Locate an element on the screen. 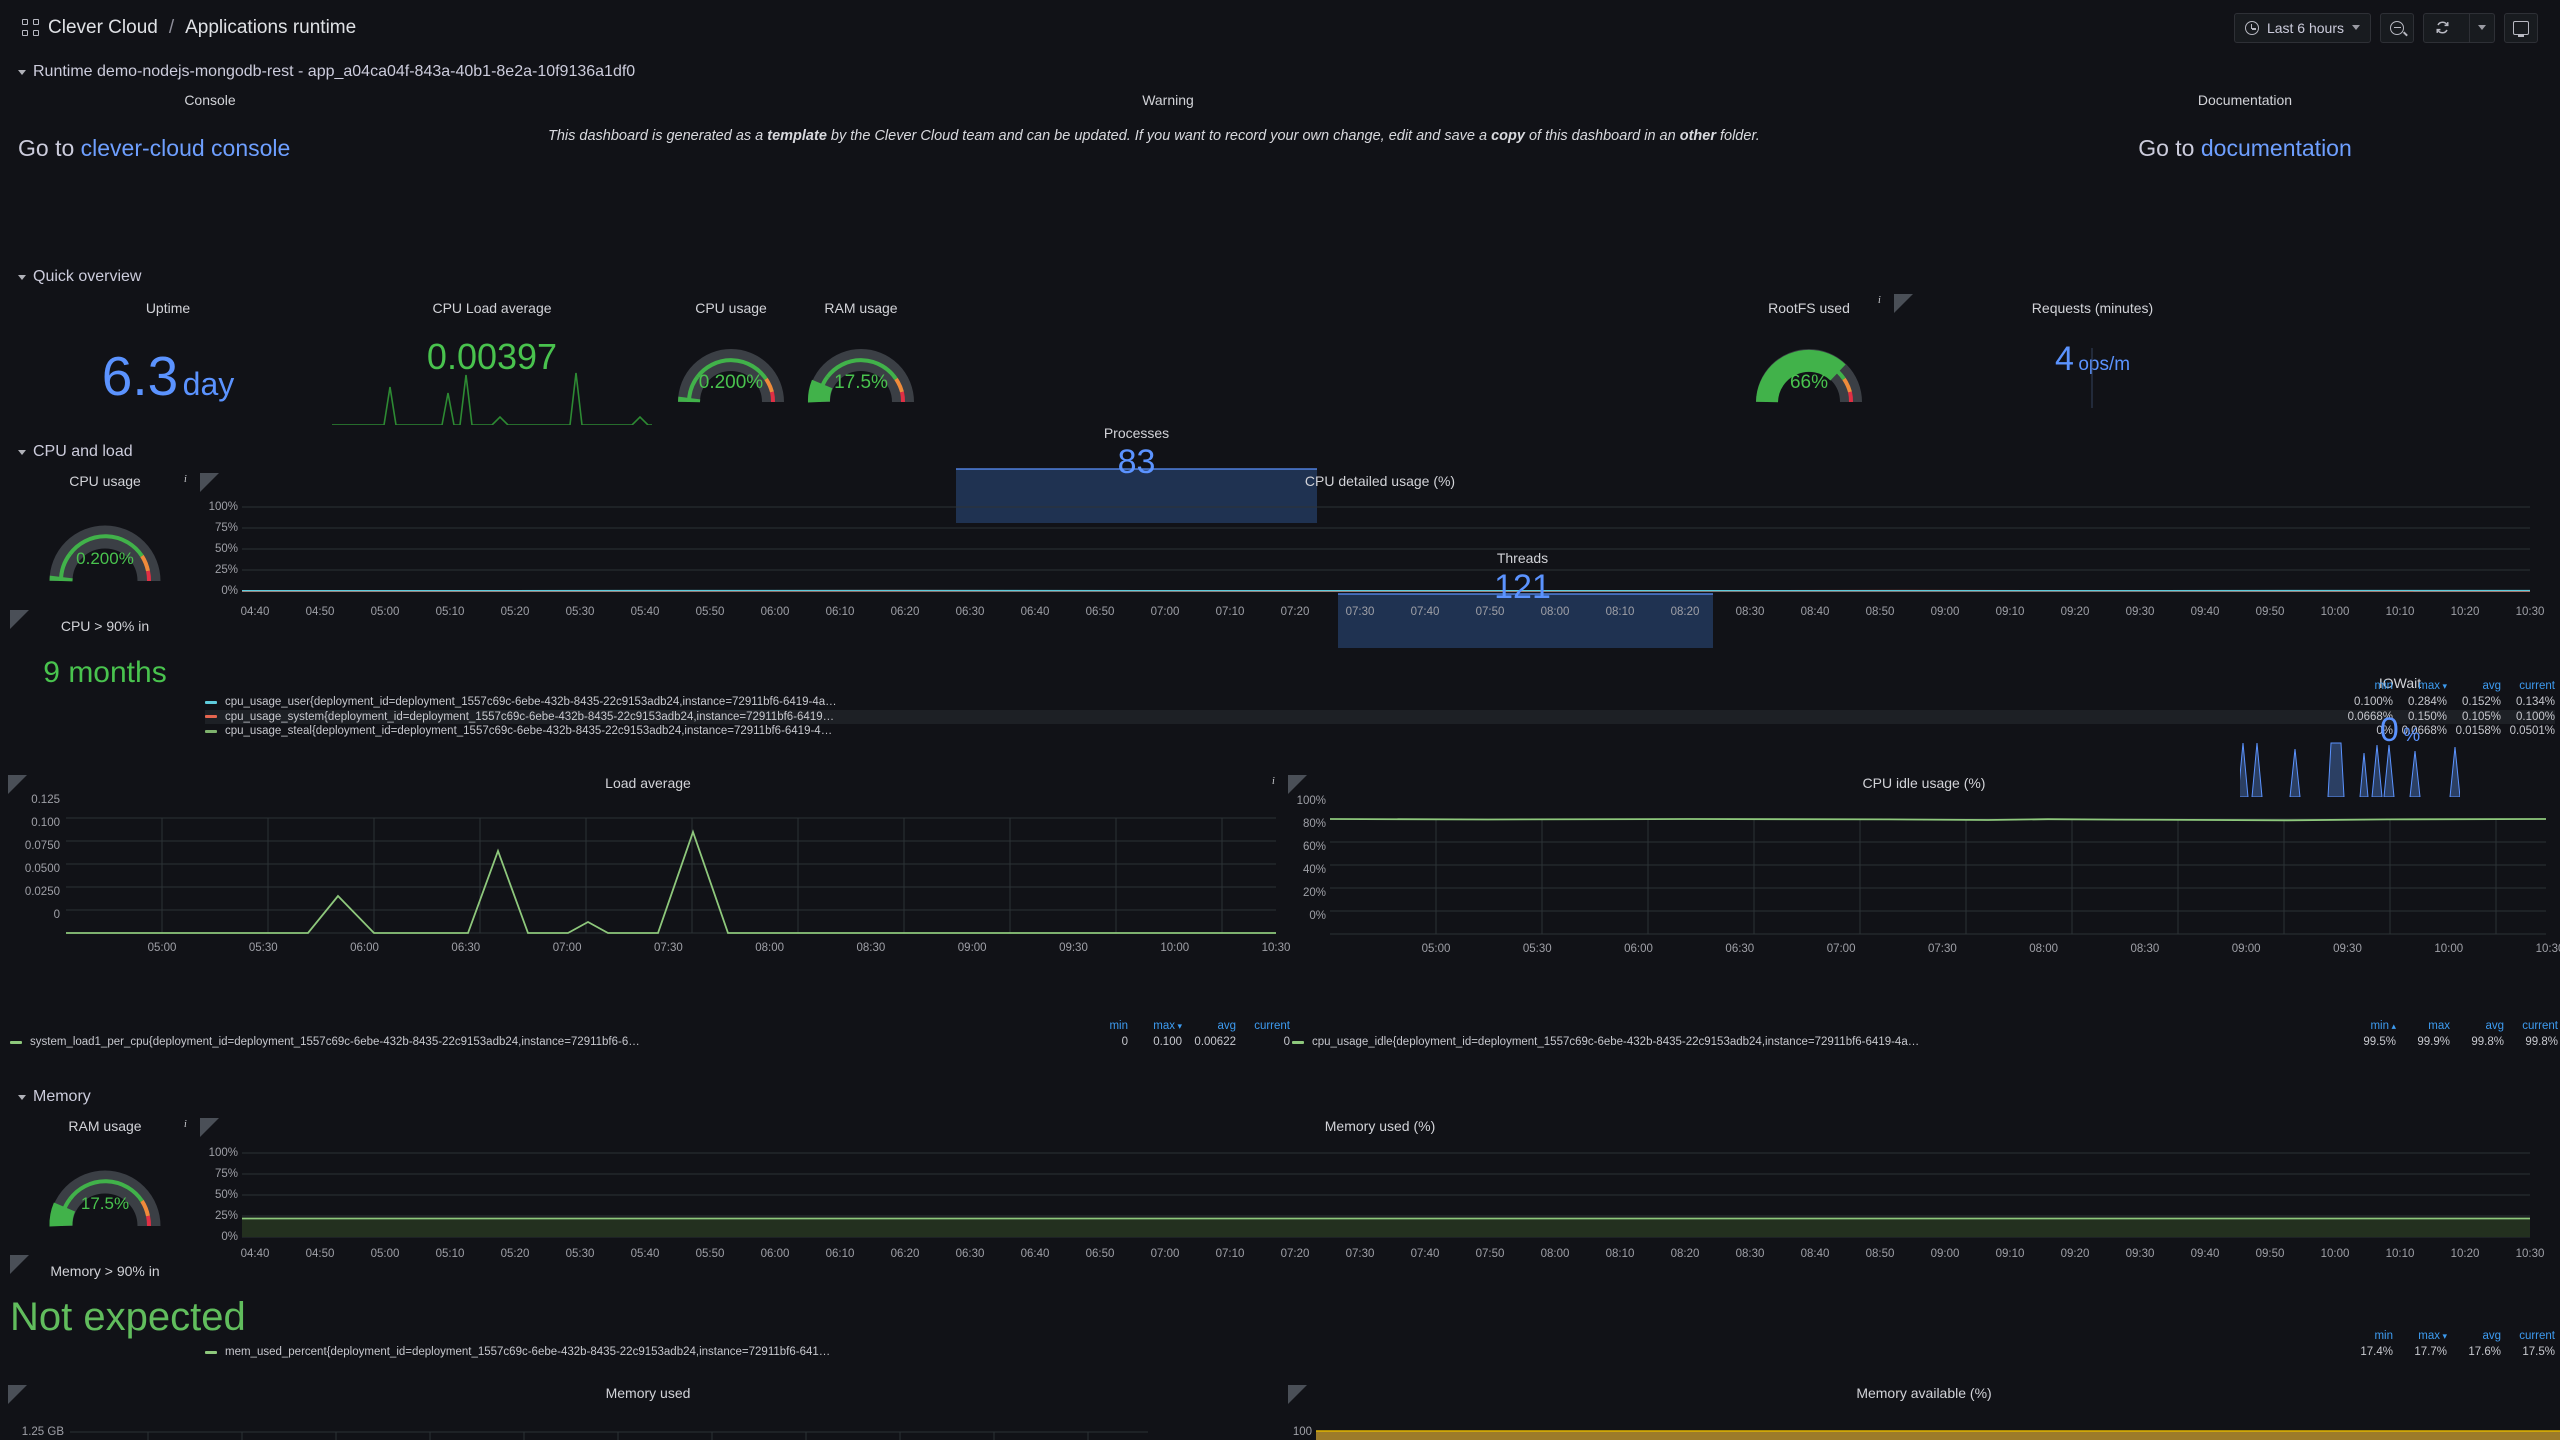 This screenshot has height=1440, width=2560. tv-mode-button is located at coordinates (2521, 27).